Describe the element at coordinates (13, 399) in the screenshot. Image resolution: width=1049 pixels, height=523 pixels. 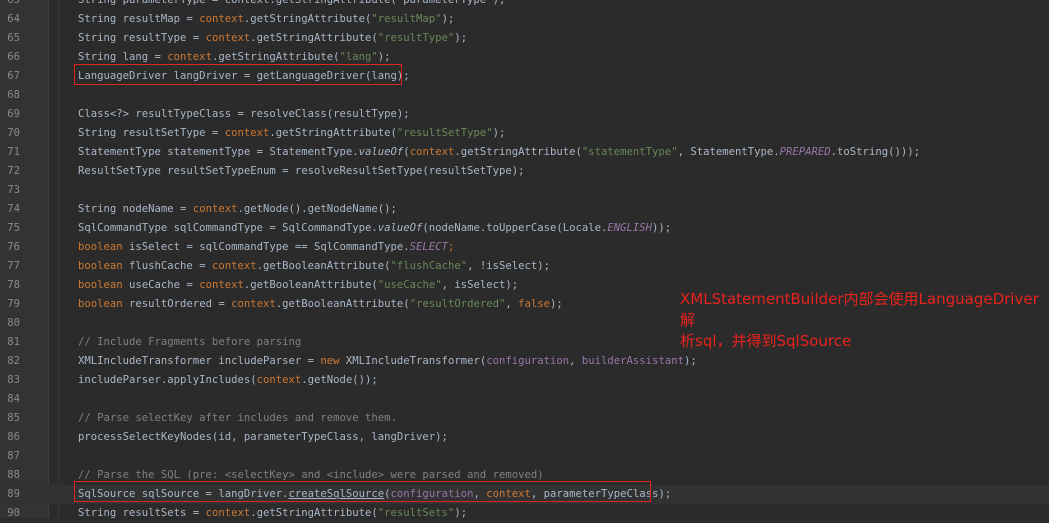
I see `line-number: 84` at that location.